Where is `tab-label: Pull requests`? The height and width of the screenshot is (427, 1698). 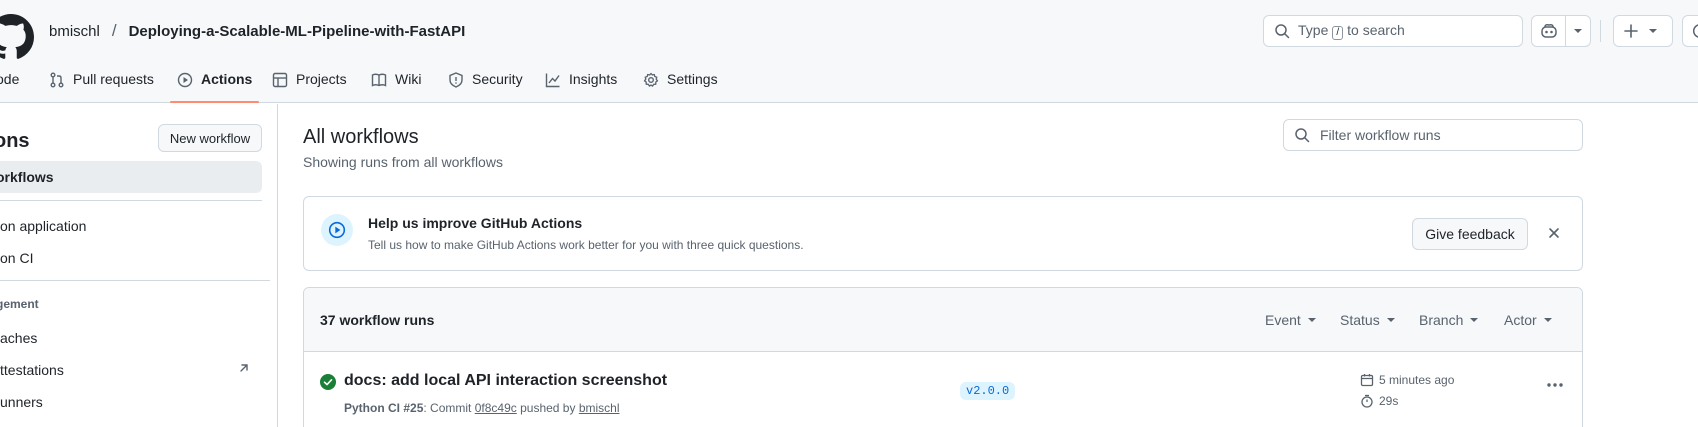 tab-label: Pull requests is located at coordinates (113, 79).